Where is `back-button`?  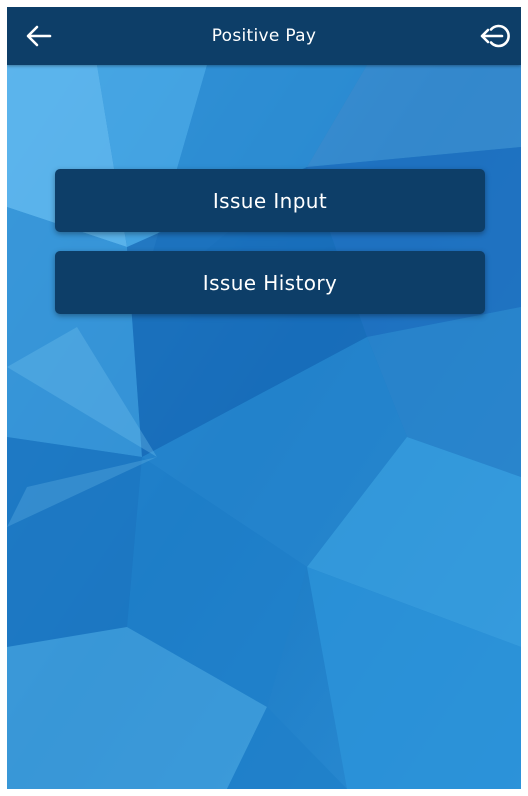
back-button is located at coordinates (39, 36).